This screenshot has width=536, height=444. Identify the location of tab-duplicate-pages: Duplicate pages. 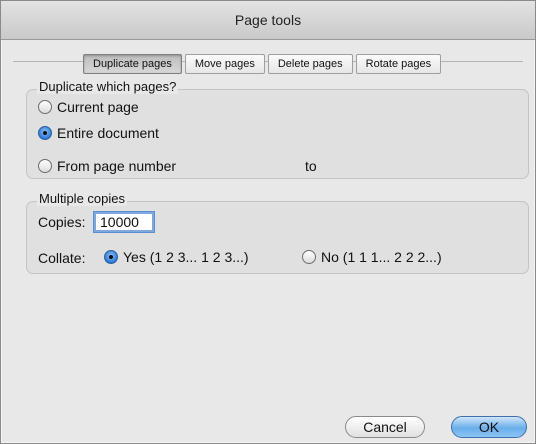
(132, 64).